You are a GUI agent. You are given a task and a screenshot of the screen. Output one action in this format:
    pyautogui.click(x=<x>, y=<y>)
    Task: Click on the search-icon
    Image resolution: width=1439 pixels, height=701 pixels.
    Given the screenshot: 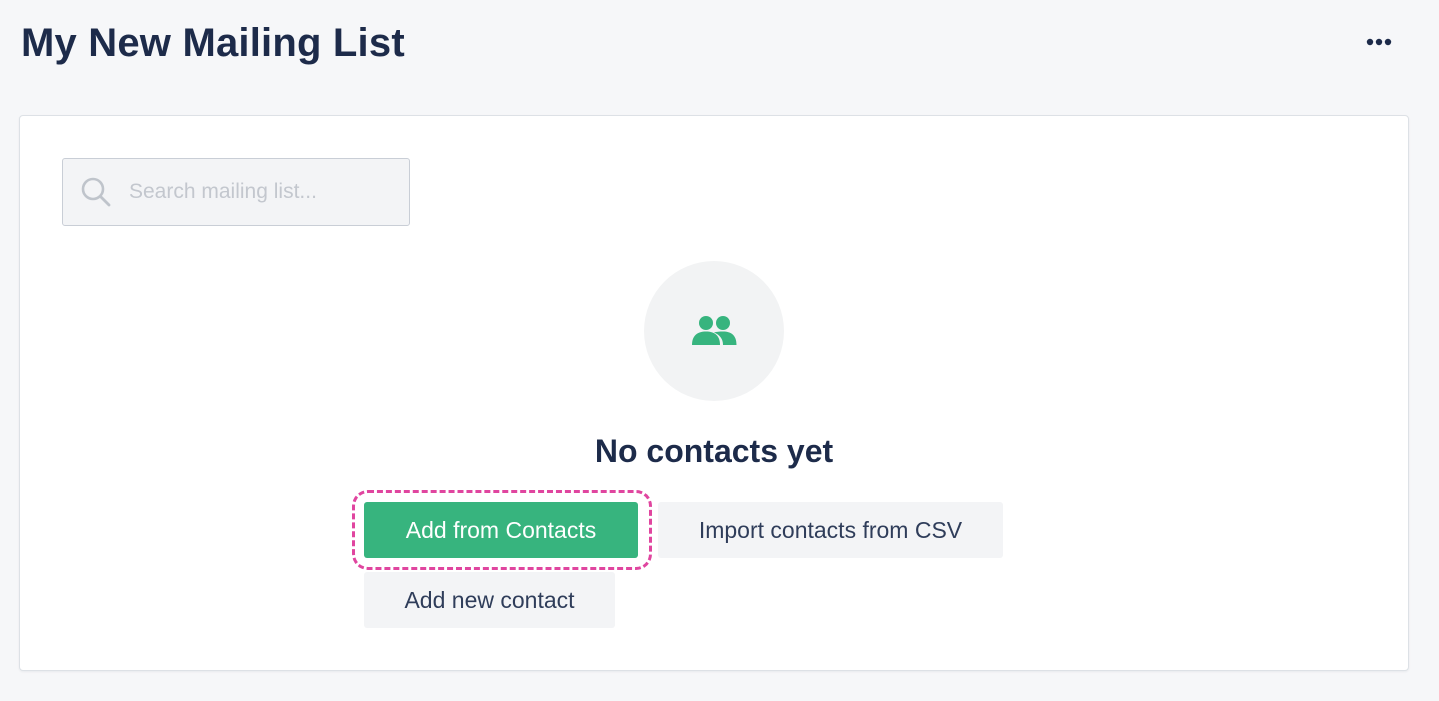 What is the action you would take?
    pyautogui.click(x=96, y=192)
    